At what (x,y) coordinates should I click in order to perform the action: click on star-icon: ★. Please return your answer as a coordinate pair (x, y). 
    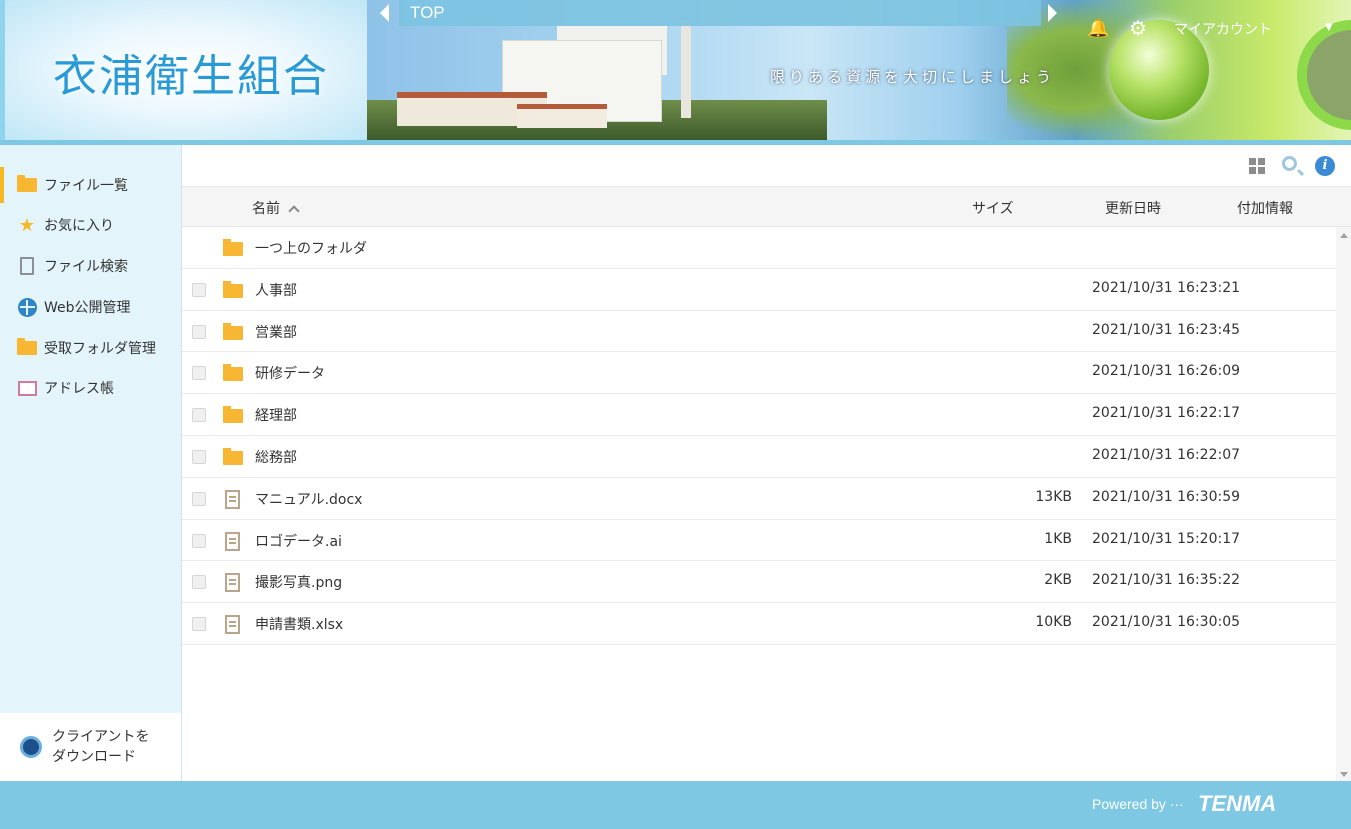
    Looking at the image, I should click on (27, 225).